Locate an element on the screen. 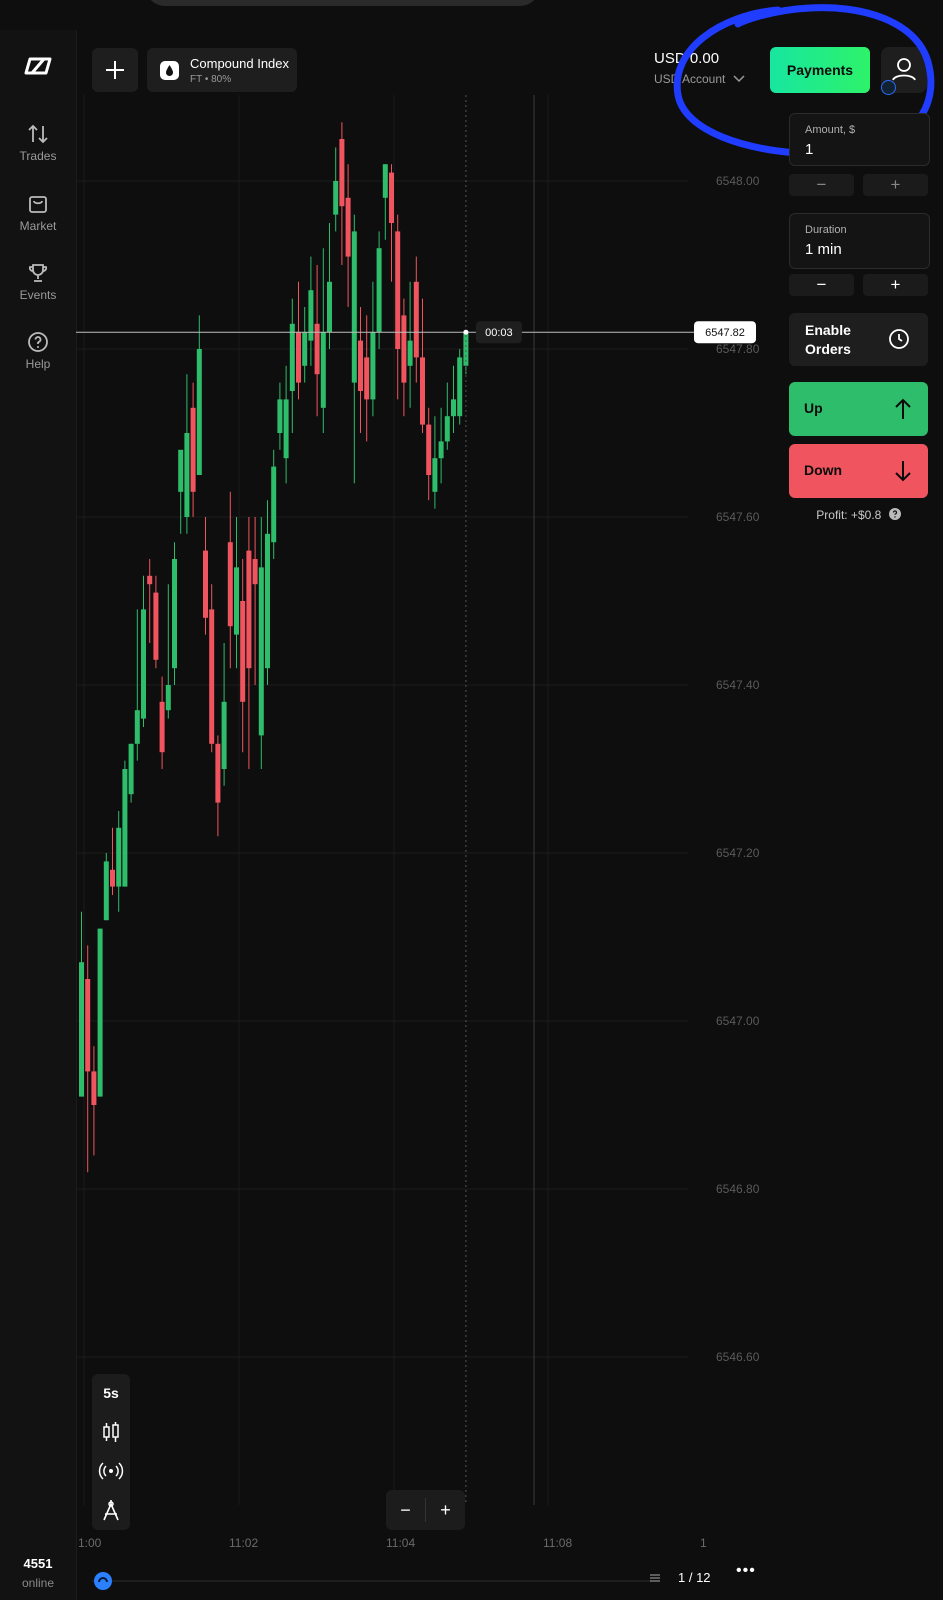 This screenshot has width=943, height=1600. amount-label: Amount, $ is located at coordinates (830, 130).